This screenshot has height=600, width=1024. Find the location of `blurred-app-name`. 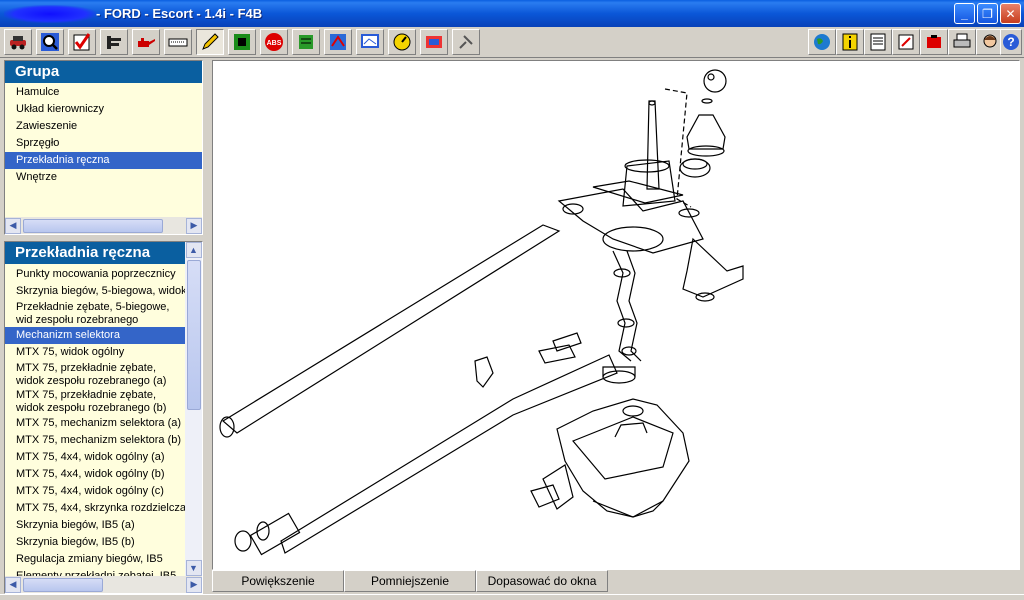

blurred-app-name is located at coordinates (50, 13).